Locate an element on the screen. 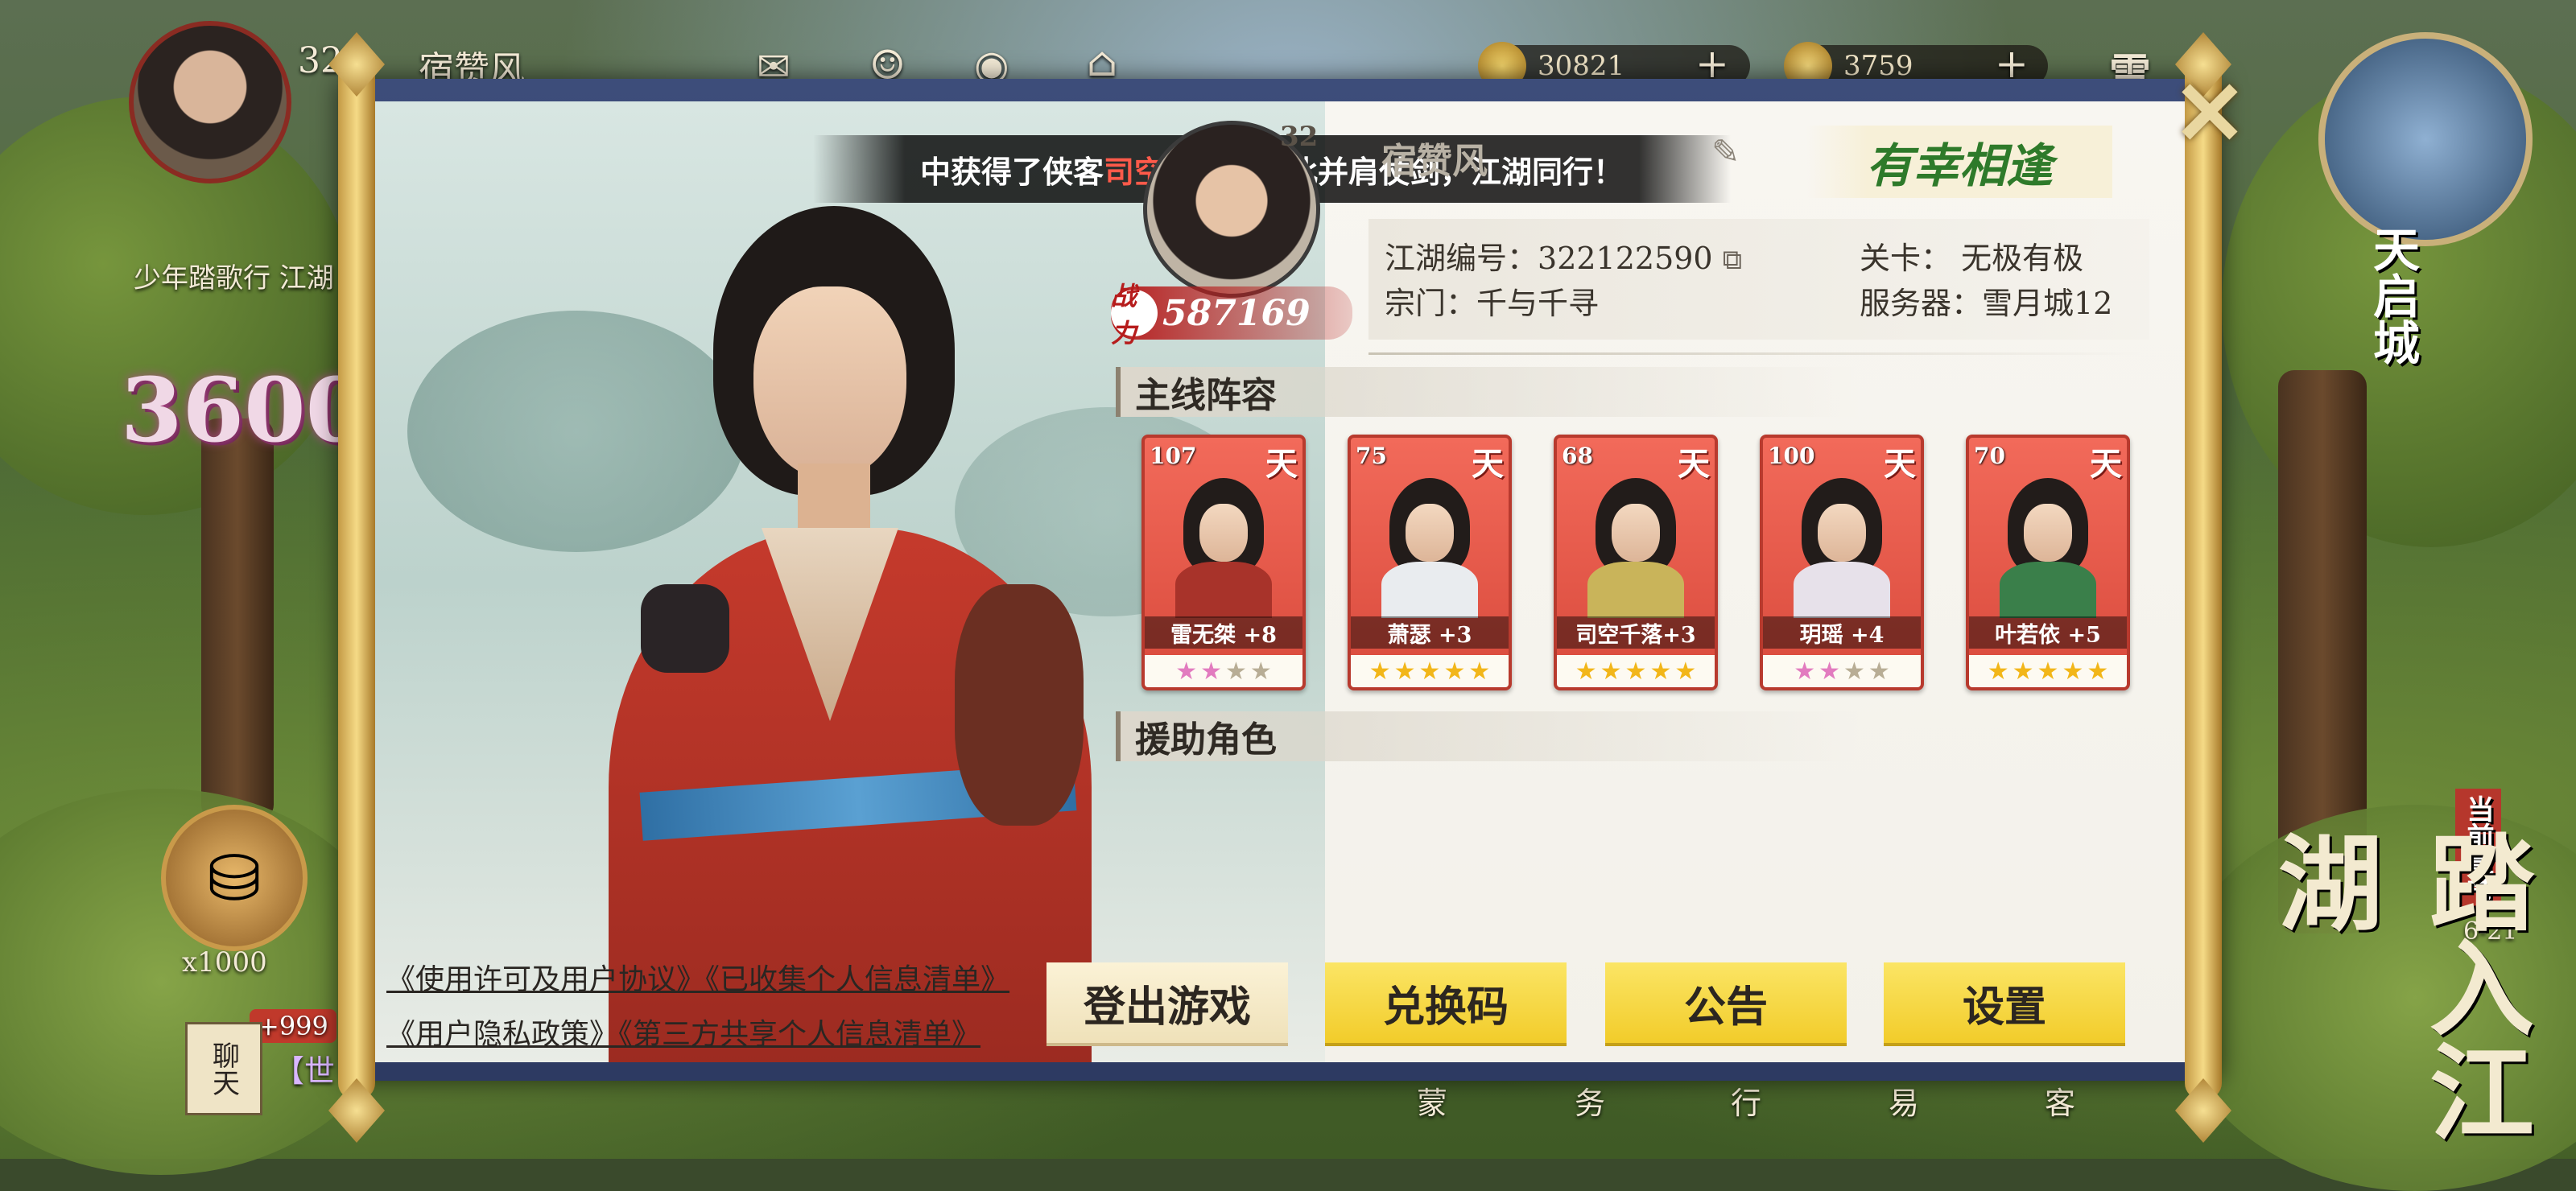 The height and width of the screenshot is (1191, 2576). player-avatar is located at coordinates (210, 102).